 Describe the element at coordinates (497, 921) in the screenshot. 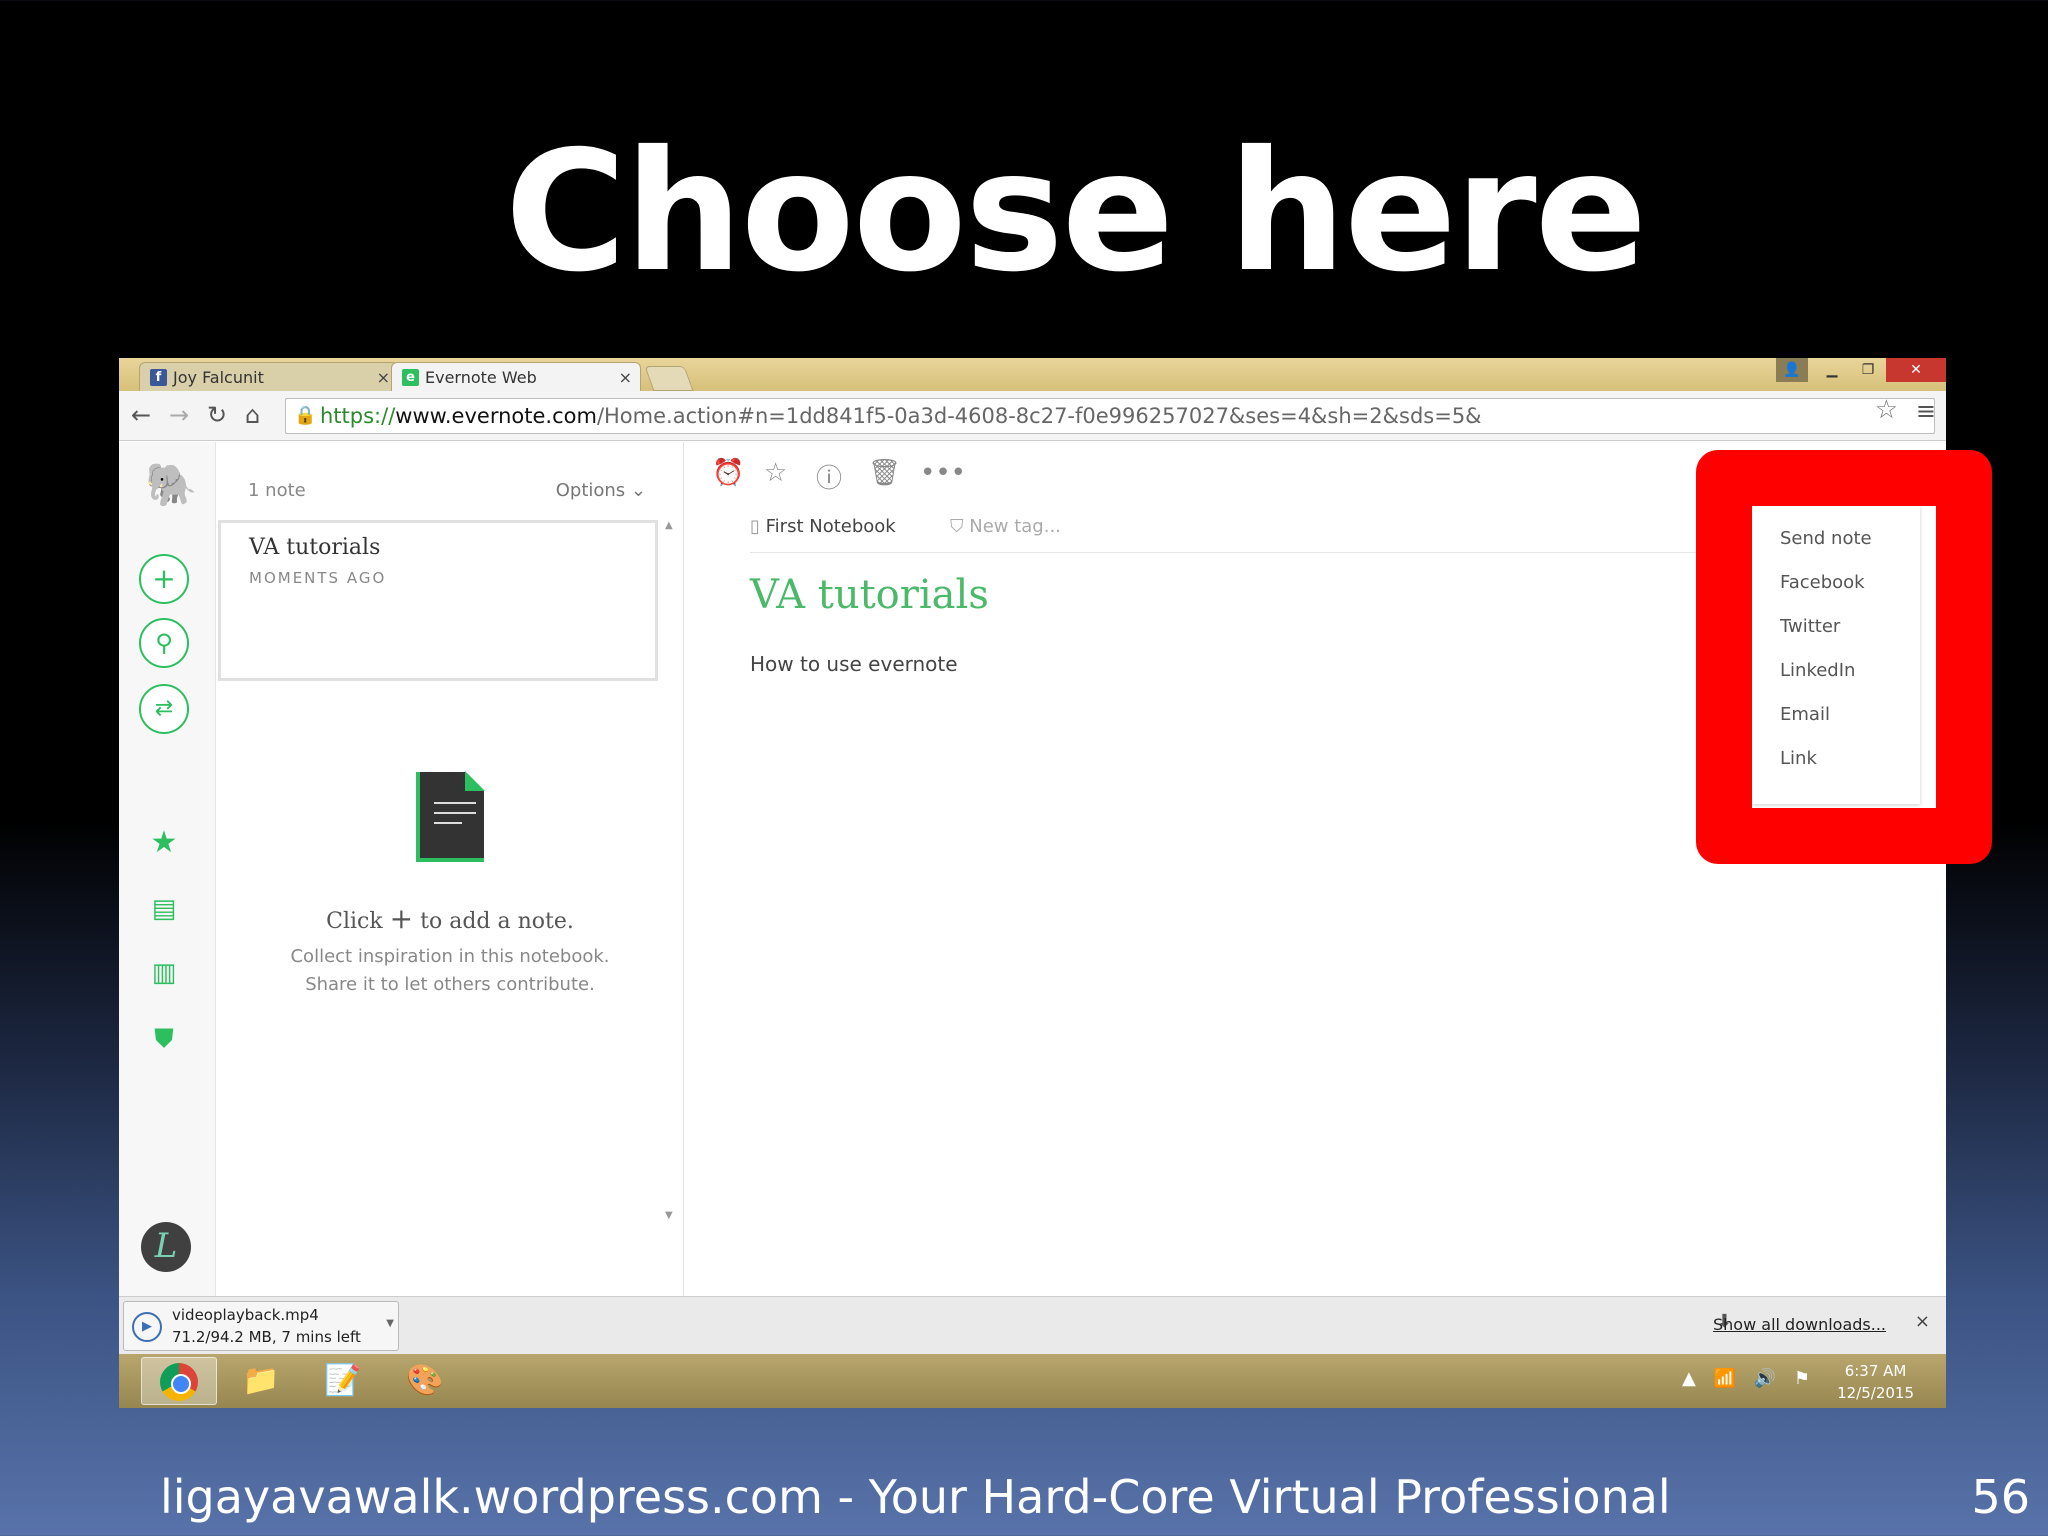

I see `empty-title-post: to add a note.` at that location.